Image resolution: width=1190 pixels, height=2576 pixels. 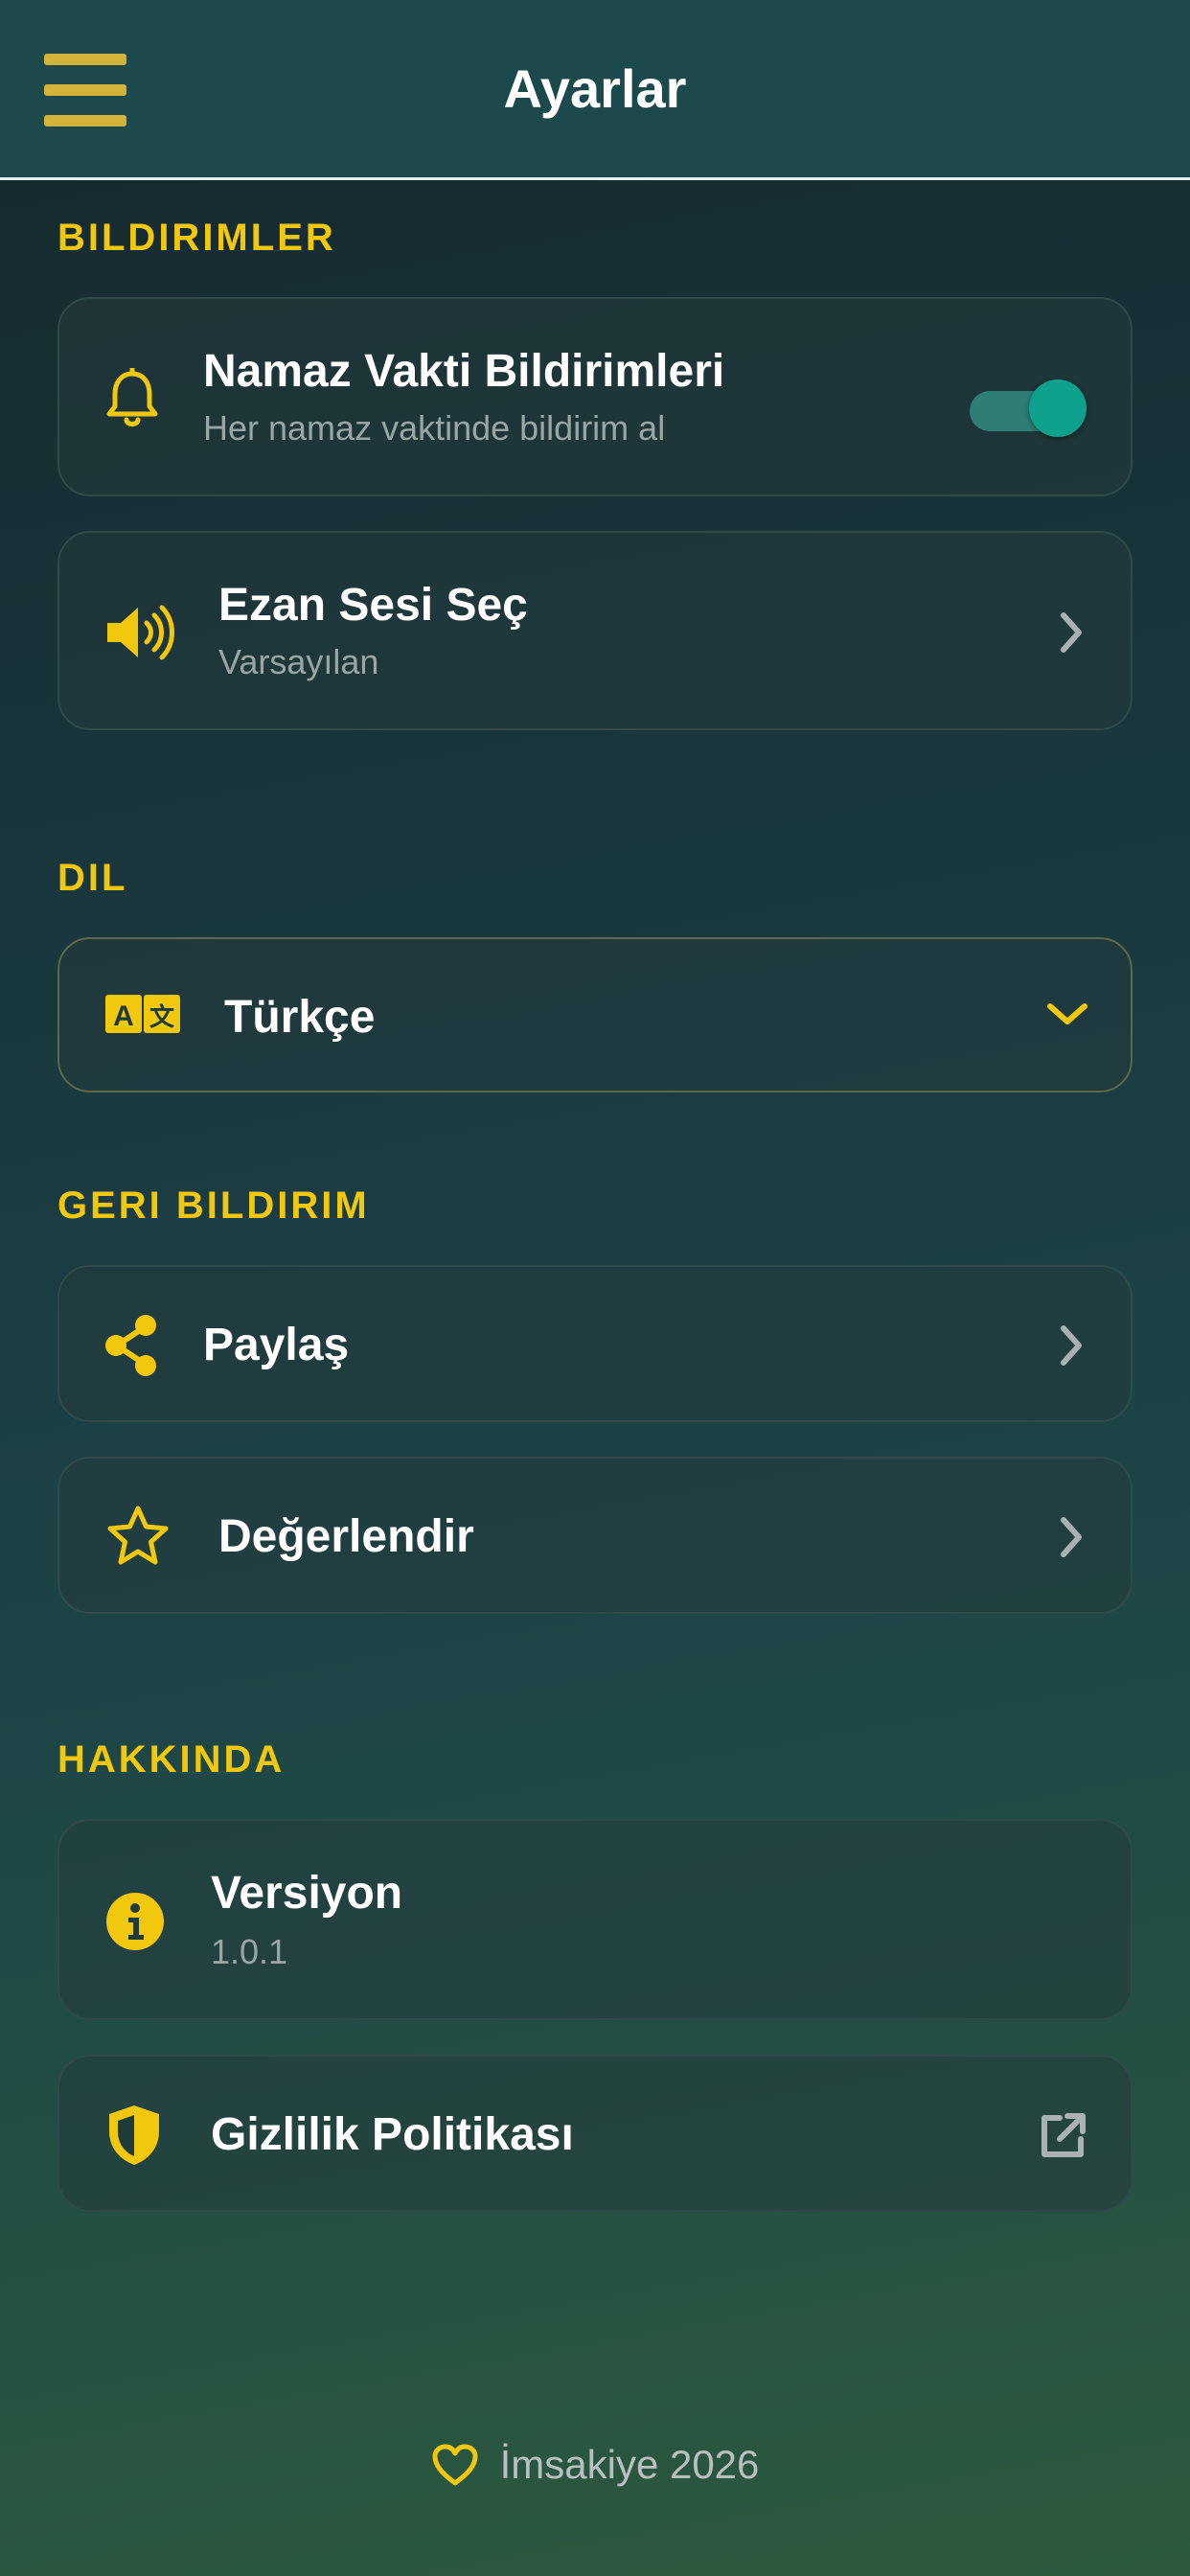 I want to click on version-row: Versiyon 1.0.1, so click(x=595, y=1919).